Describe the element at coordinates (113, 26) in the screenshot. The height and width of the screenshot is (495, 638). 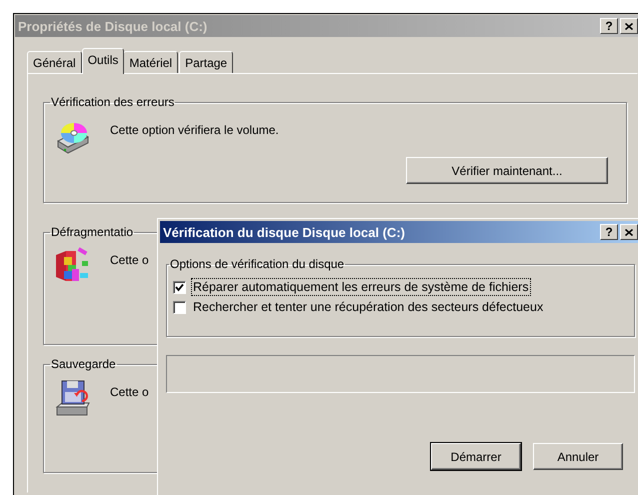
I see `window-title: Propriétés de Disque local (C:)` at that location.